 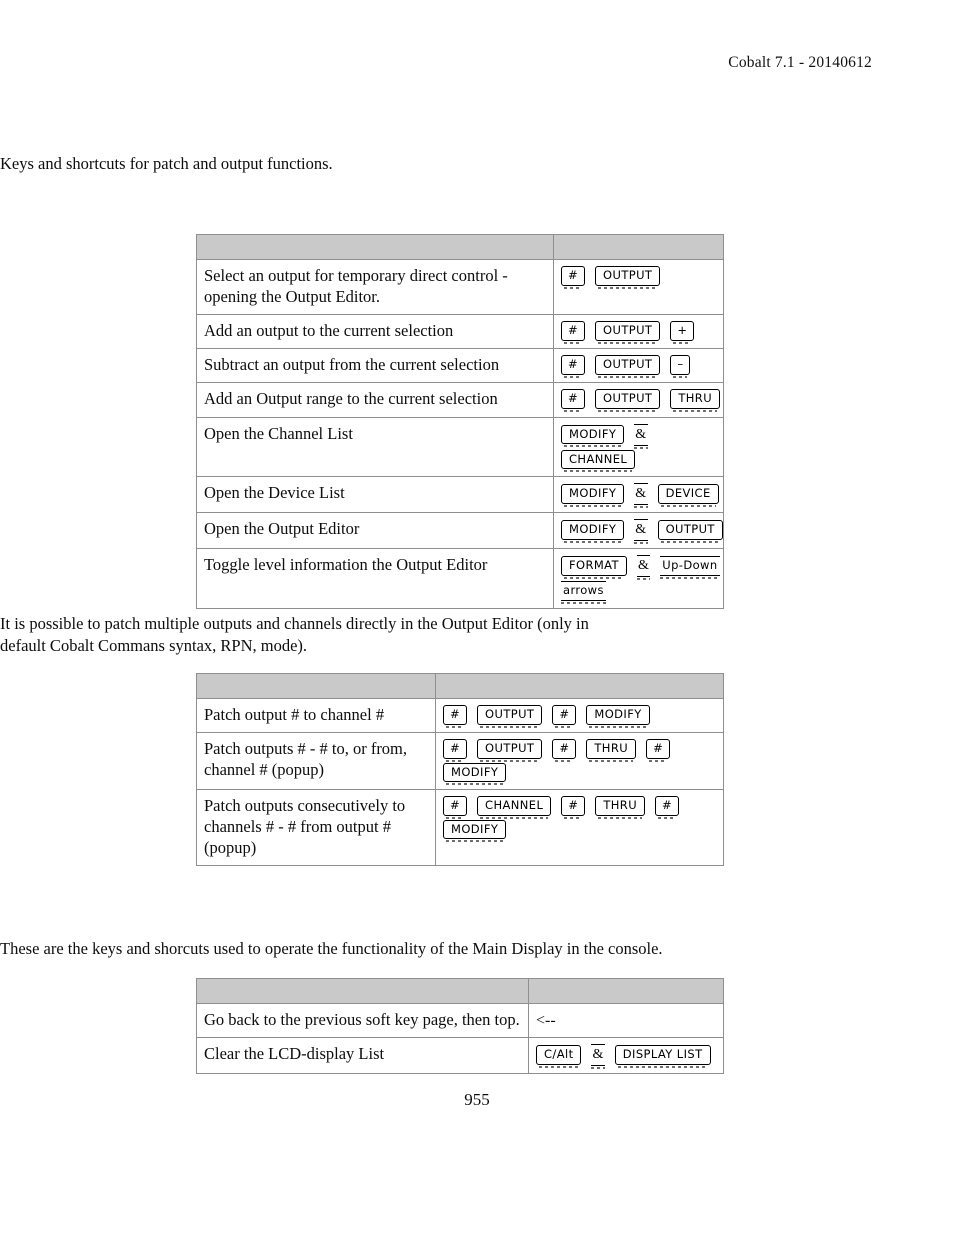 I want to click on table-row: Open the Device List MODIFY & DEVICE, so click(x=460, y=495).